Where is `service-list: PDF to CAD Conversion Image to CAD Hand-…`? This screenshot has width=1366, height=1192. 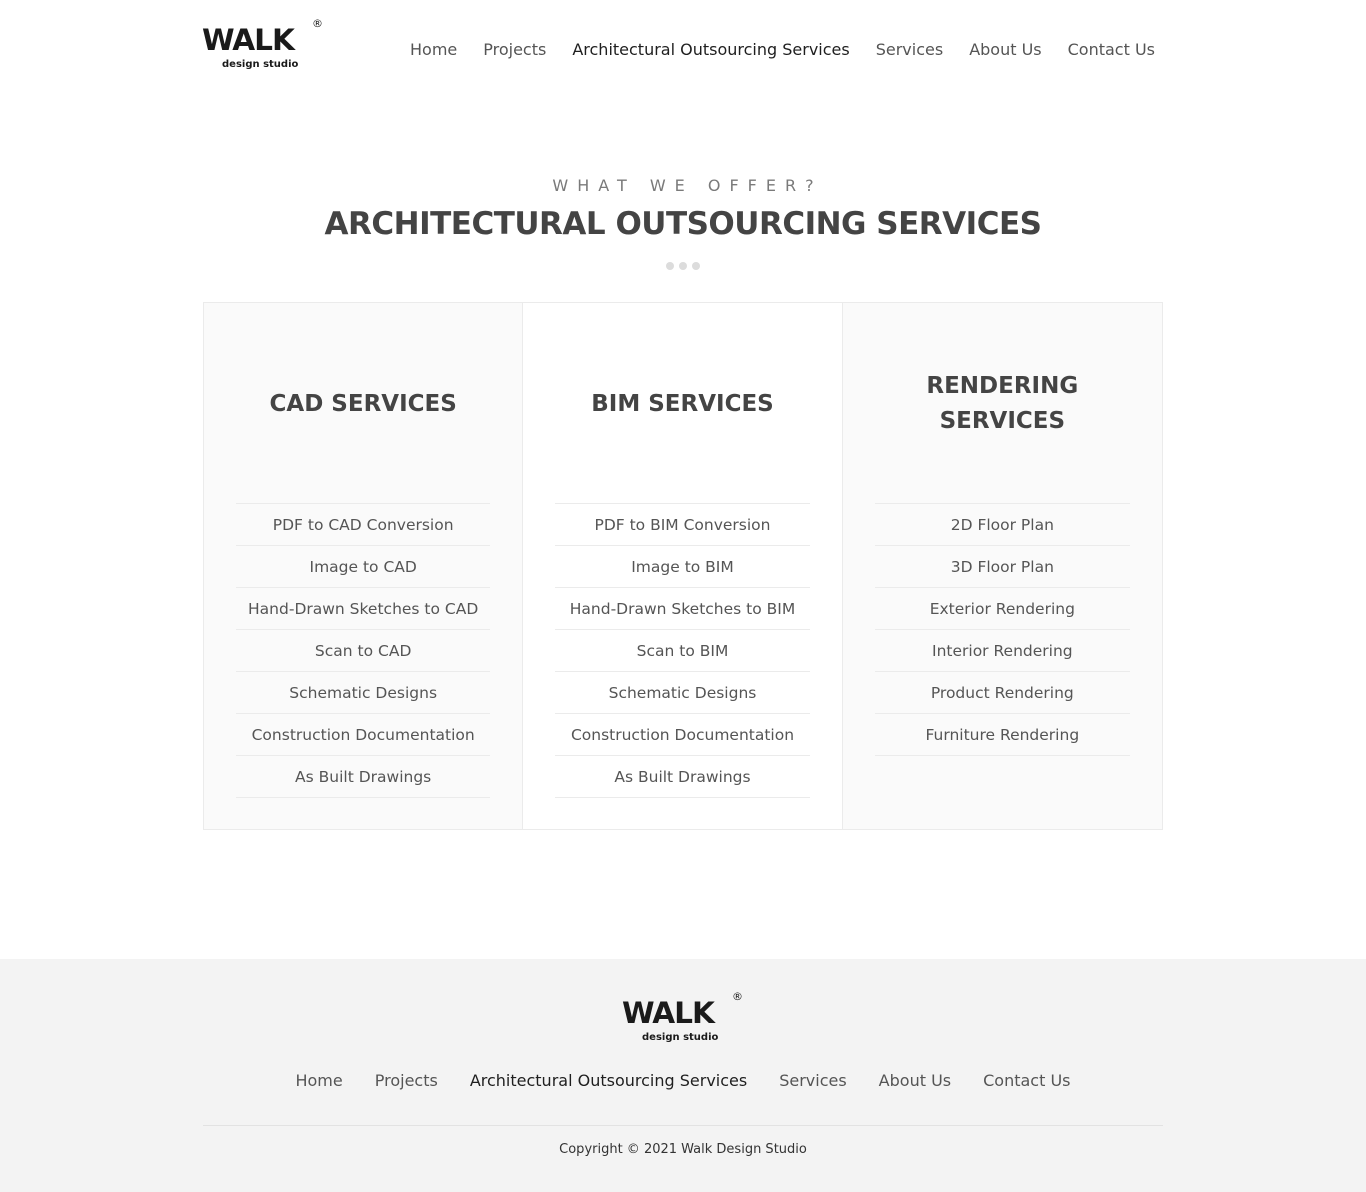
service-list: PDF to CAD Conversion Image to CAD Hand-… is located at coordinates (363, 650).